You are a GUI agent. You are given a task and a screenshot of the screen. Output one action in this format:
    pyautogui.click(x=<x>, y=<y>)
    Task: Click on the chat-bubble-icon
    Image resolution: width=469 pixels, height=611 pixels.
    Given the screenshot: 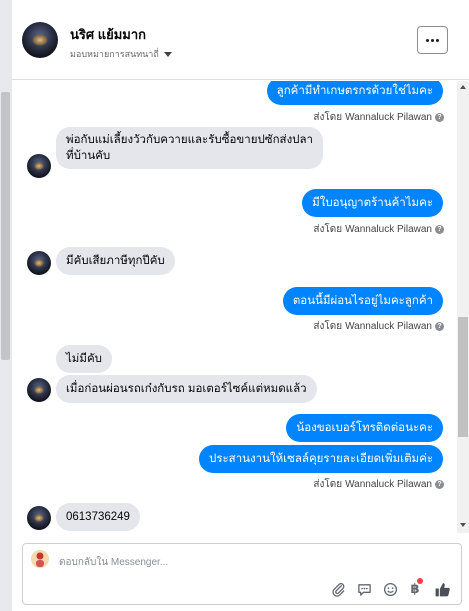 What is the action you would take?
    pyautogui.click(x=364, y=589)
    